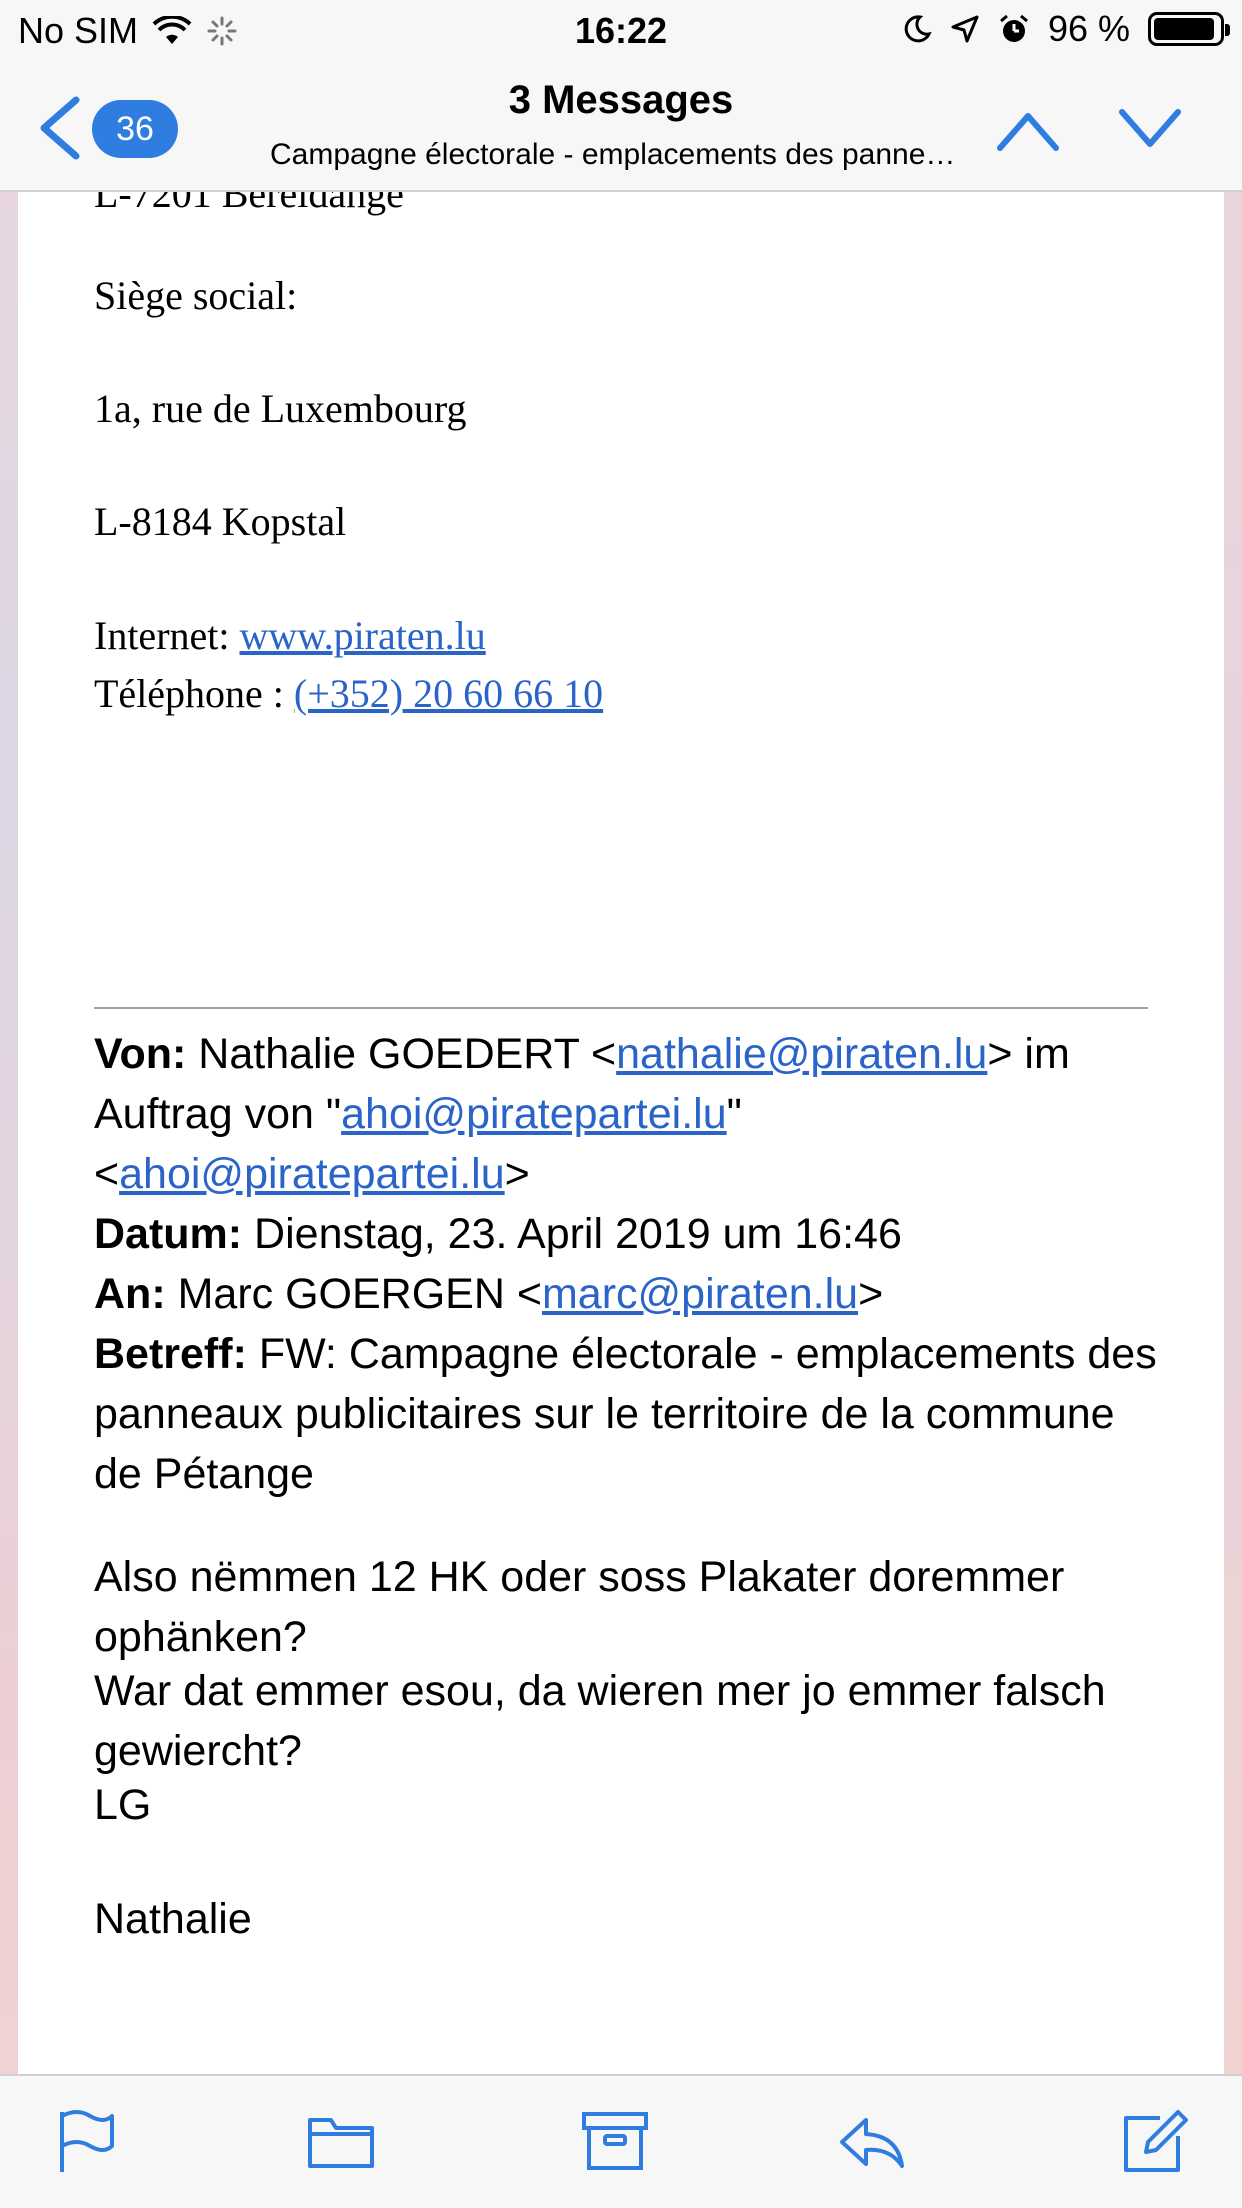 The width and height of the screenshot is (1242, 2208). What do you see at coordinates (1088, 28) in the screenshot?
I see `battery-percent: 96 %` at bounding box center [1088, 28].